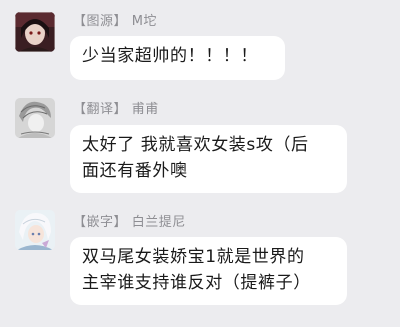 This screenshot has height=327, width=400. I want to click on message-text-line: 太好了 我就喜欢女装s攻（后, so click(195, 145).